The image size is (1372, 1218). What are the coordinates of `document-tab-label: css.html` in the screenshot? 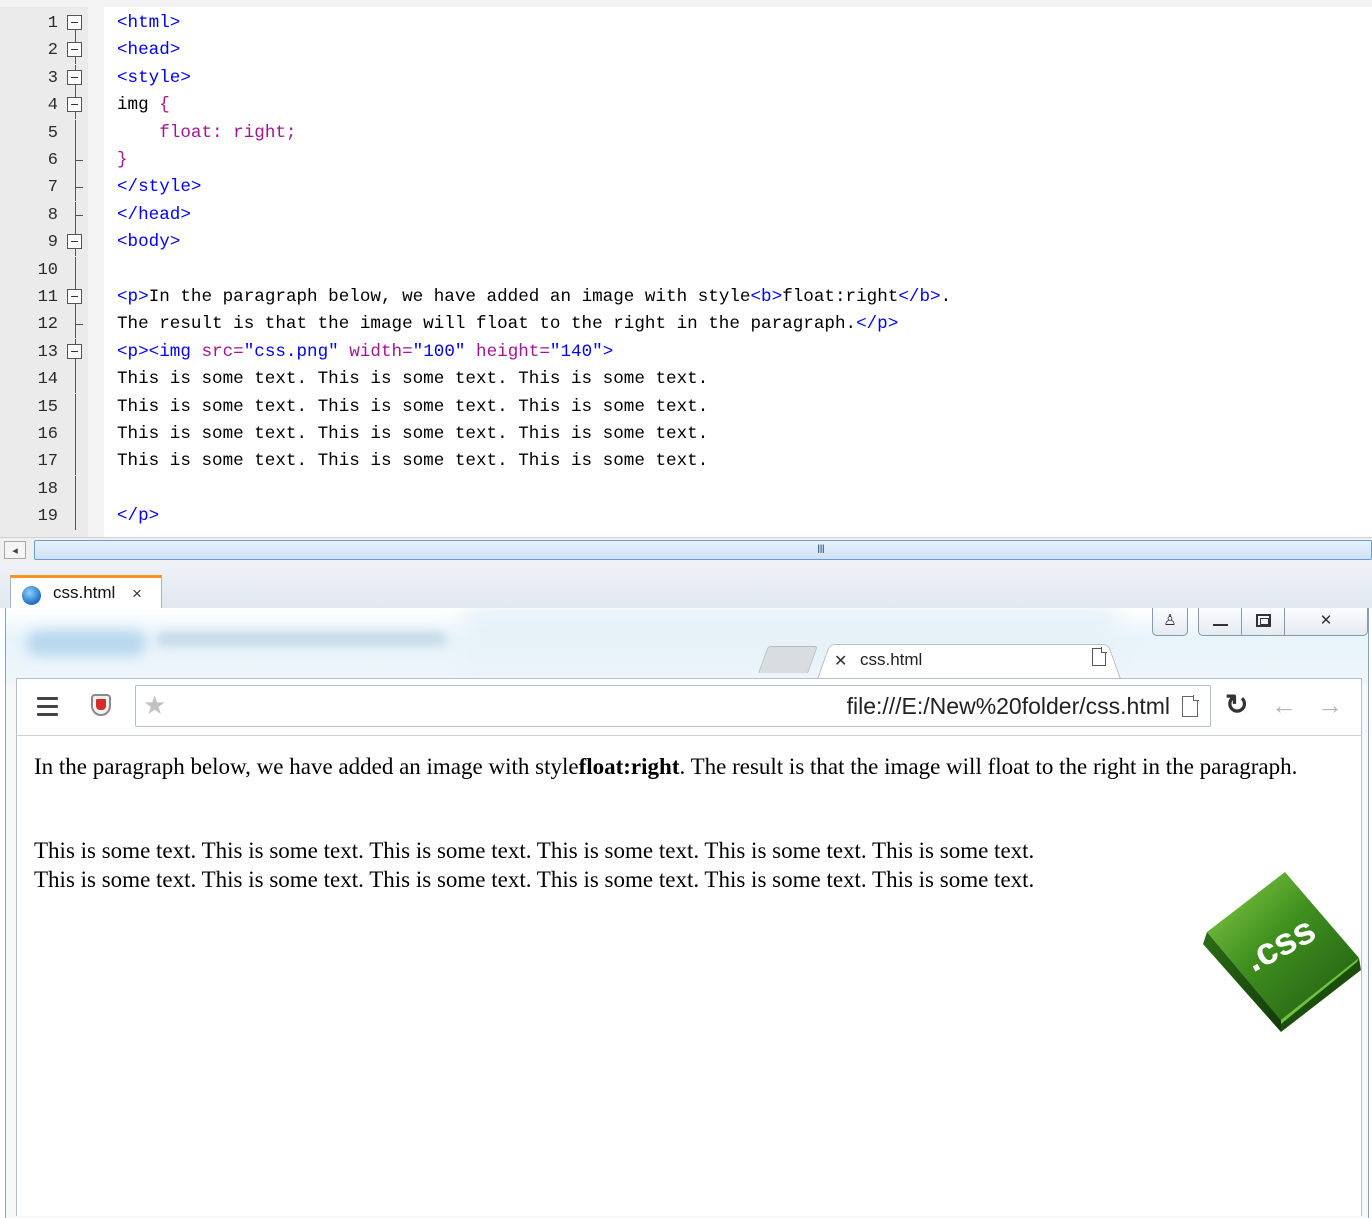 It's located at (84, 592).